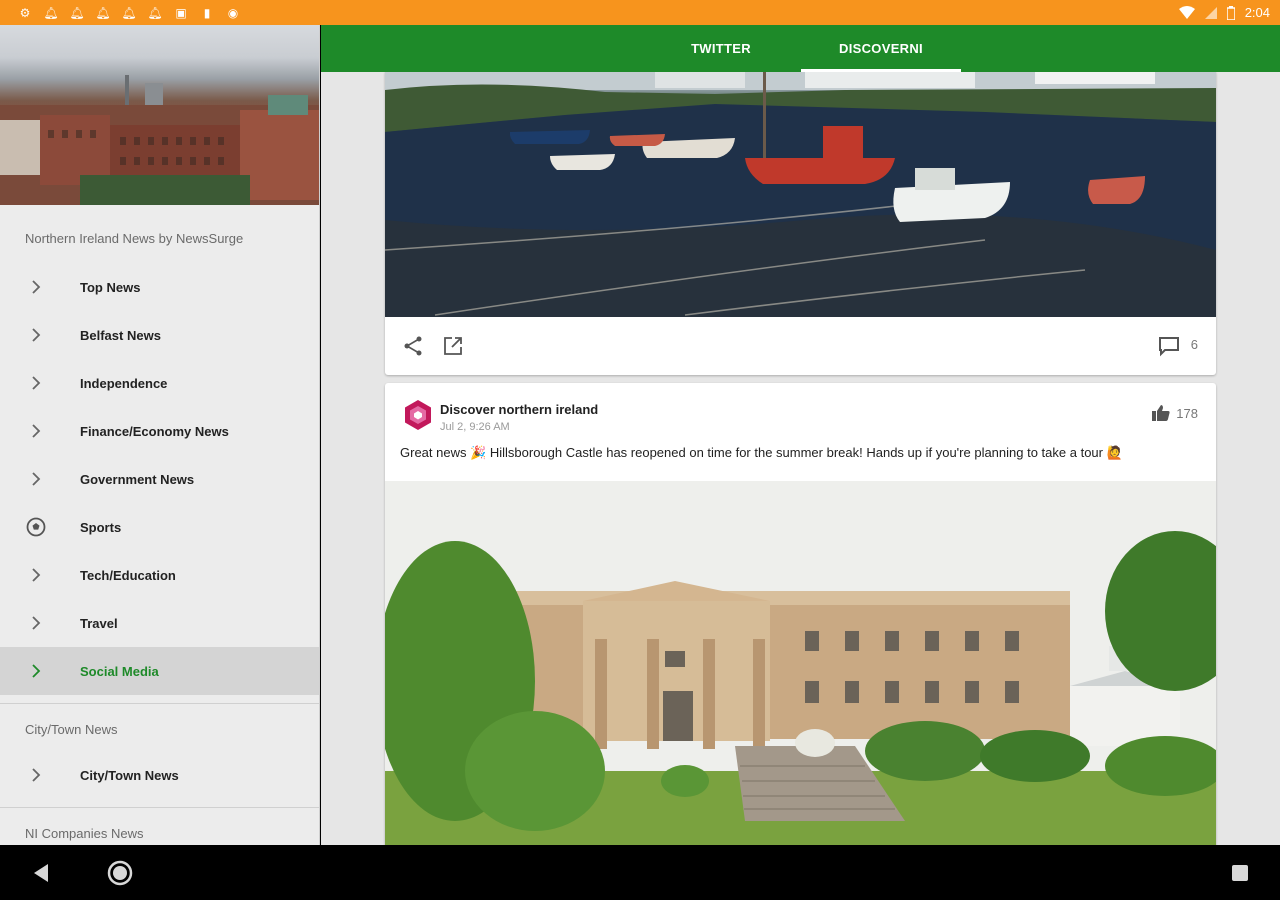 The height and width of the screenshot is (900, 1280). What do you see at coordinates (1230, 12) in the screenshot?
I see `battery-icon` at bounding box center [1230, 12].